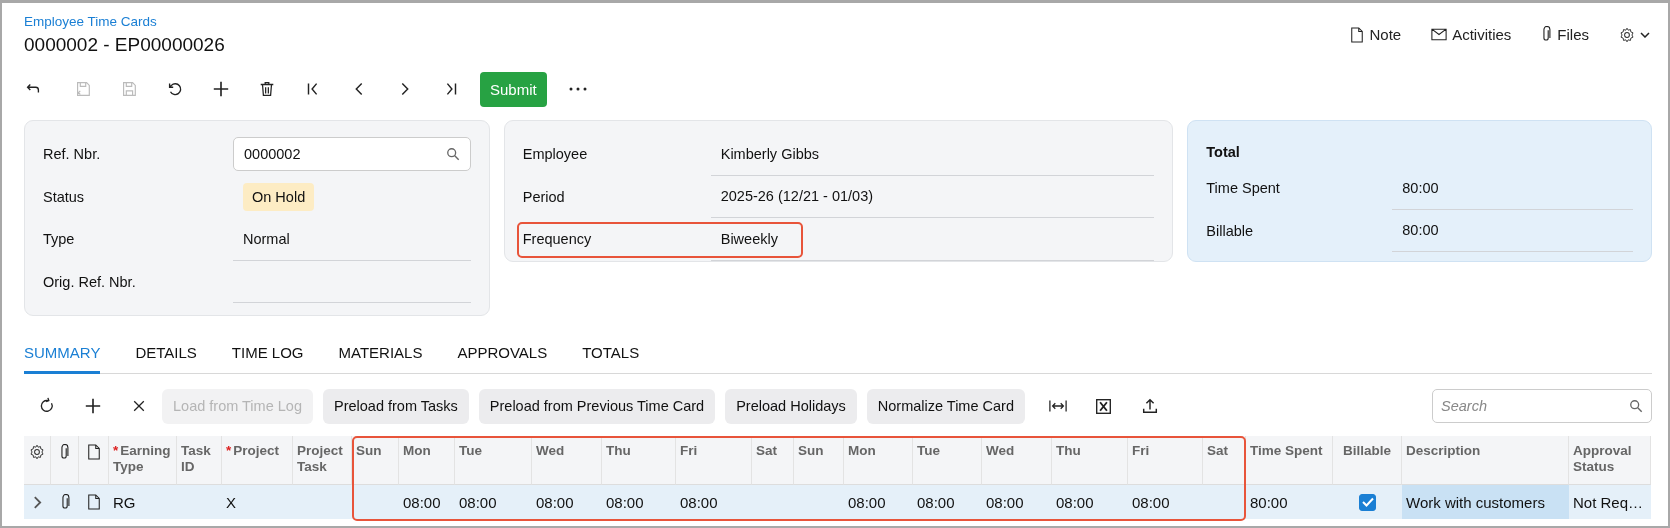  Describe the element at coordinates (611, 355) in the screenshot. I see `tab: TOTALS` at that location.